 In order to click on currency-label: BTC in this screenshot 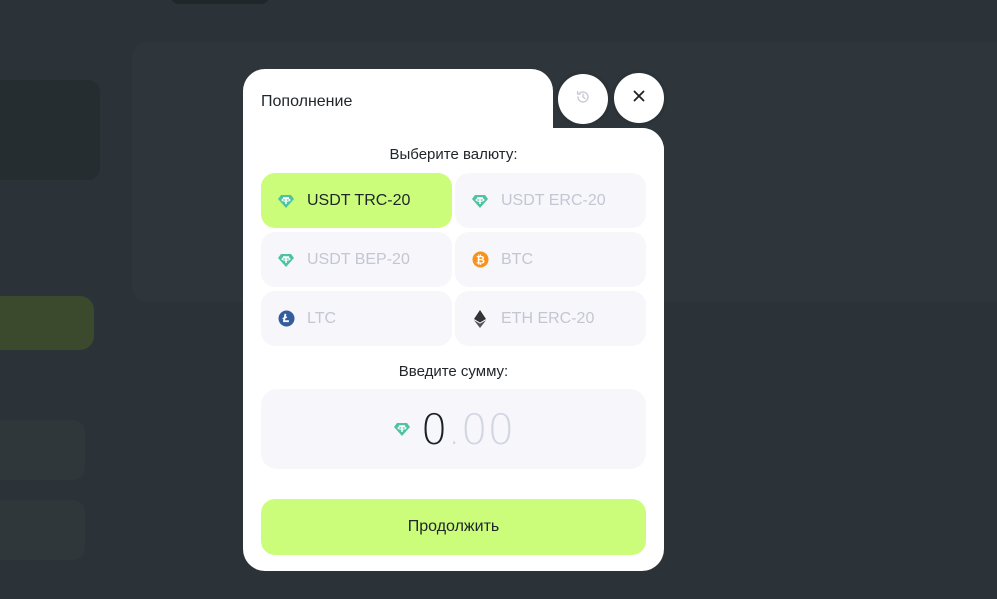, I will do `click(517, 259)`.